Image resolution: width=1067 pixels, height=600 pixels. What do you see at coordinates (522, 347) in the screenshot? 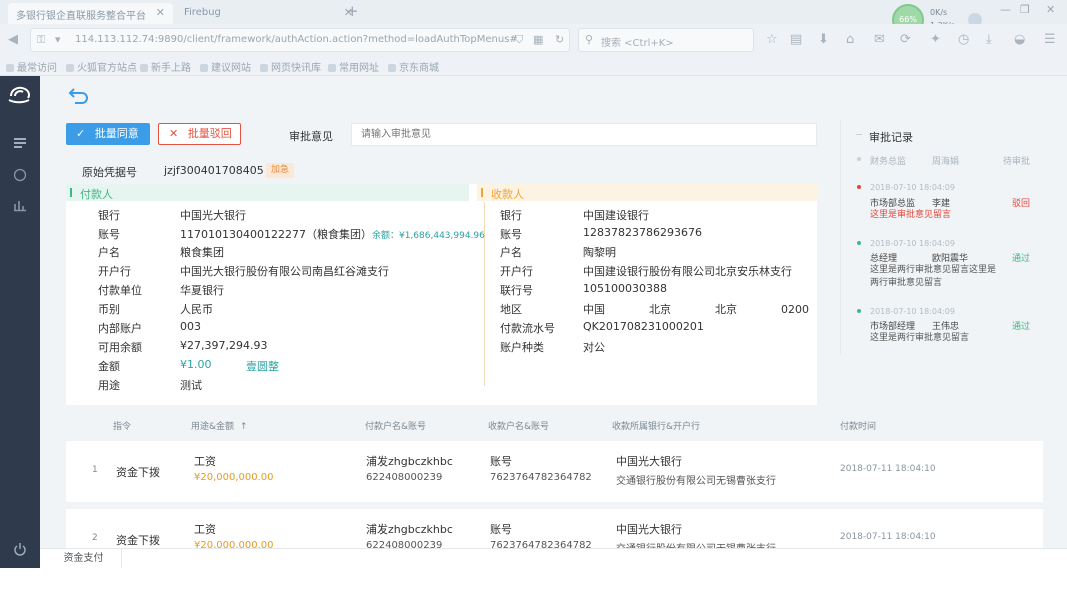
I see `payee-field-label: 账户种类` at bounding box center [522, 347].